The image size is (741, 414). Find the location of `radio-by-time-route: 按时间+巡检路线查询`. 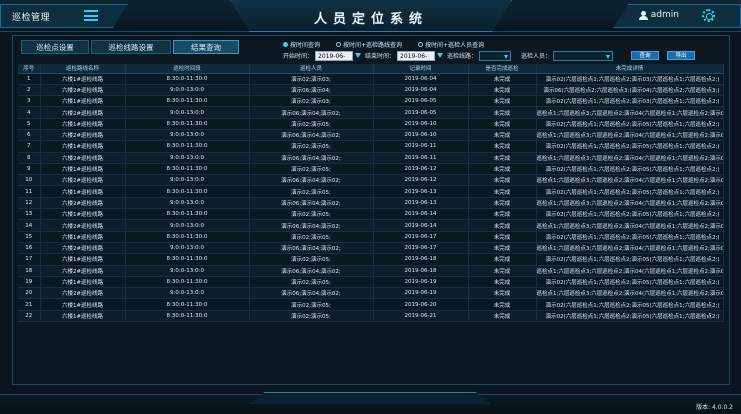

radio-by-time-route: 按时间+巡检路线查询 is located at coordinates (369, 44).